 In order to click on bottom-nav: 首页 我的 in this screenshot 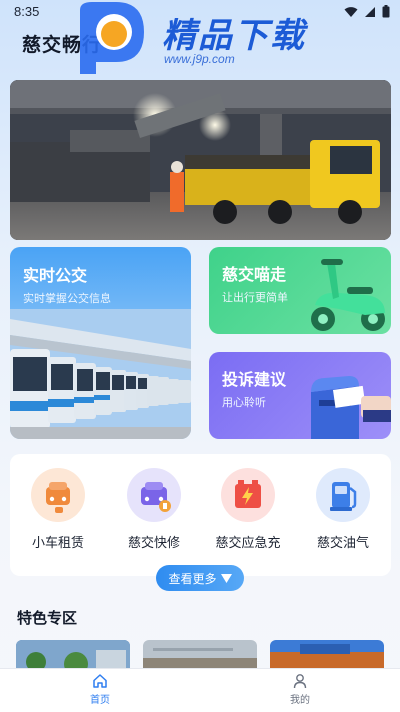, I will do `click(200, 690)`.